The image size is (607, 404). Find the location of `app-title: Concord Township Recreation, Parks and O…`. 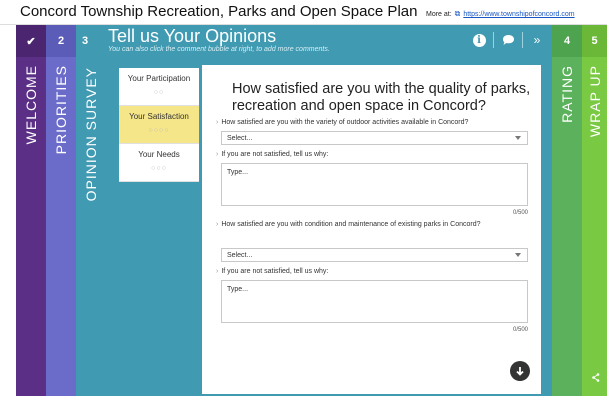

app-title: Concord Township Recreation, Parks and O… is located at coordinates (219, 11).